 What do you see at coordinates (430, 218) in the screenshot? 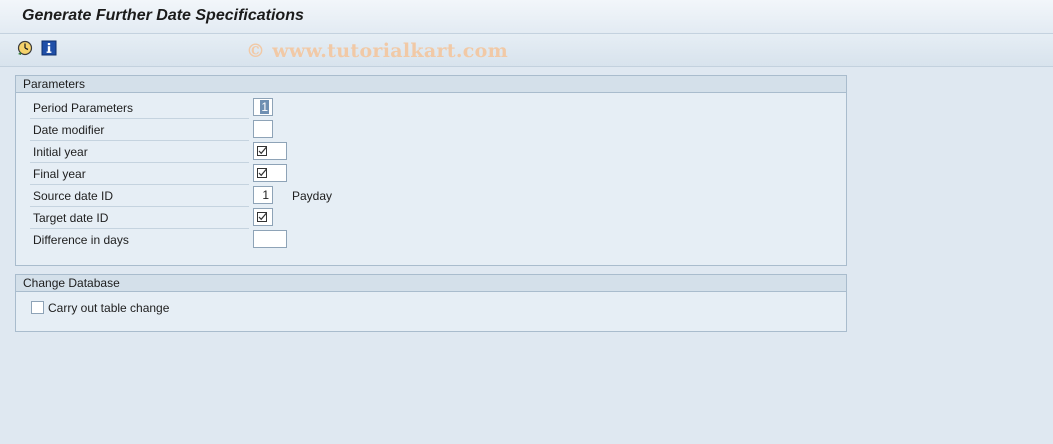
I see `target-date-id-row: Target date ID` at bounding box center [430, 218].